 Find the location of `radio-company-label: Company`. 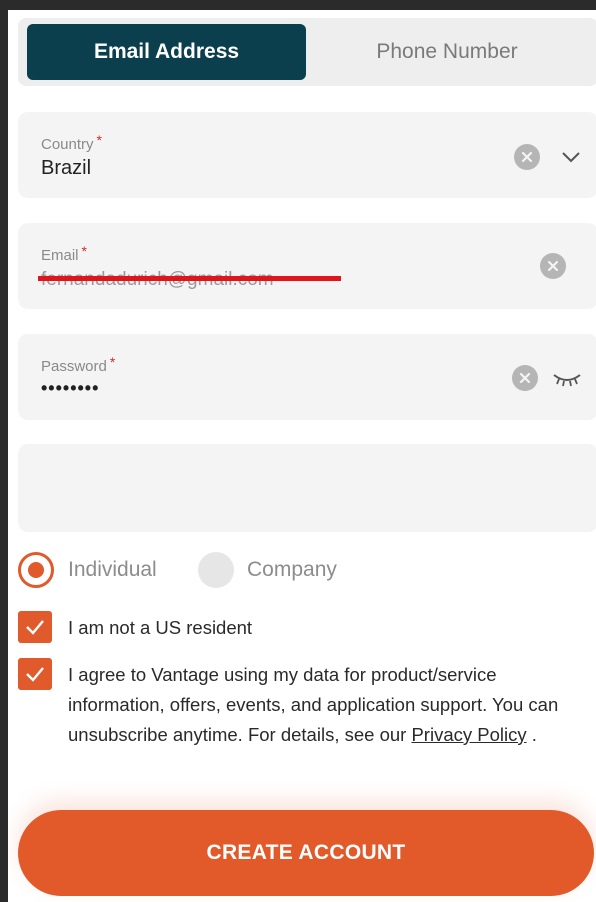

radio-company-label: Company is located at coordinates (292, 570).